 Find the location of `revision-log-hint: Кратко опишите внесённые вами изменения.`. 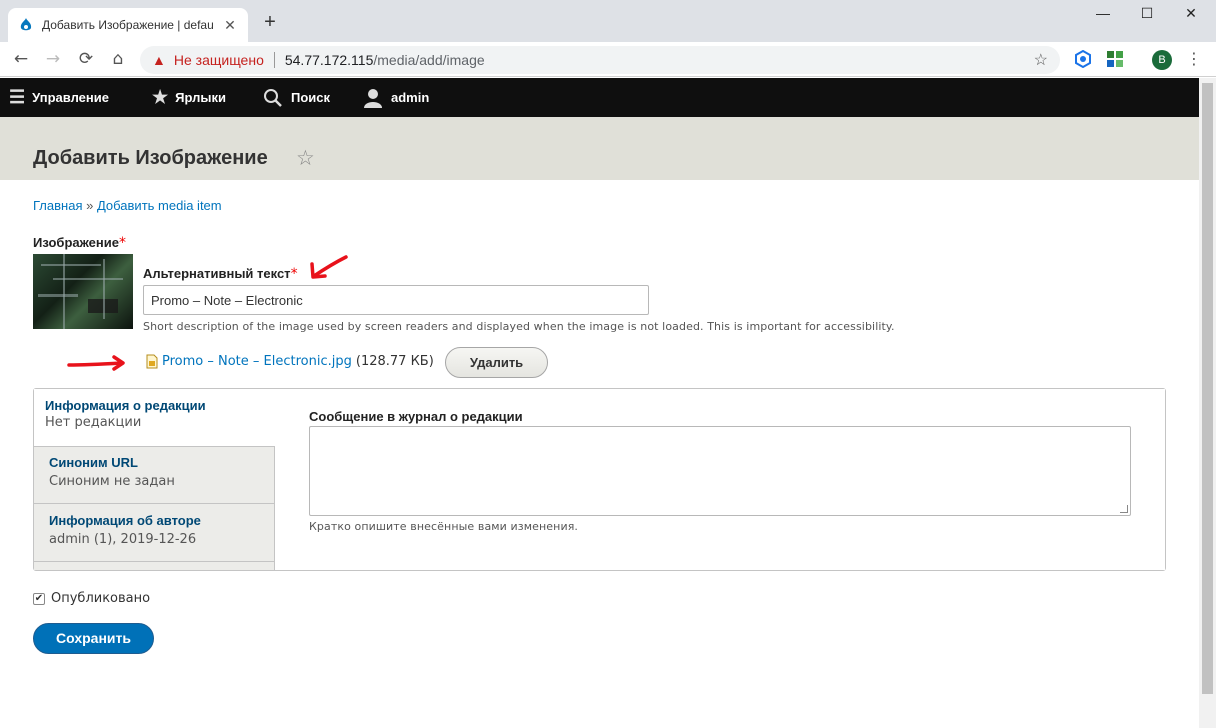

revision-log-hint: Кратко опишите внесённые вами изменения. is located at coordinates (444, 526).